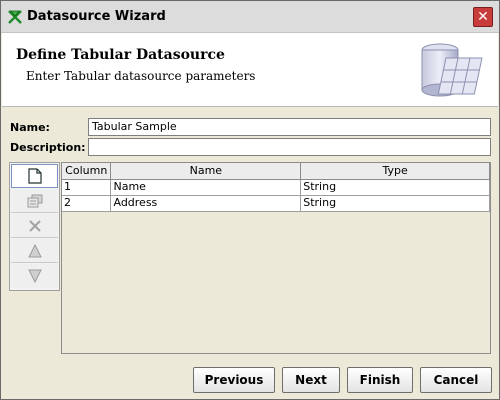  I want to click on close-window-button: ✕, so click(483, 17).